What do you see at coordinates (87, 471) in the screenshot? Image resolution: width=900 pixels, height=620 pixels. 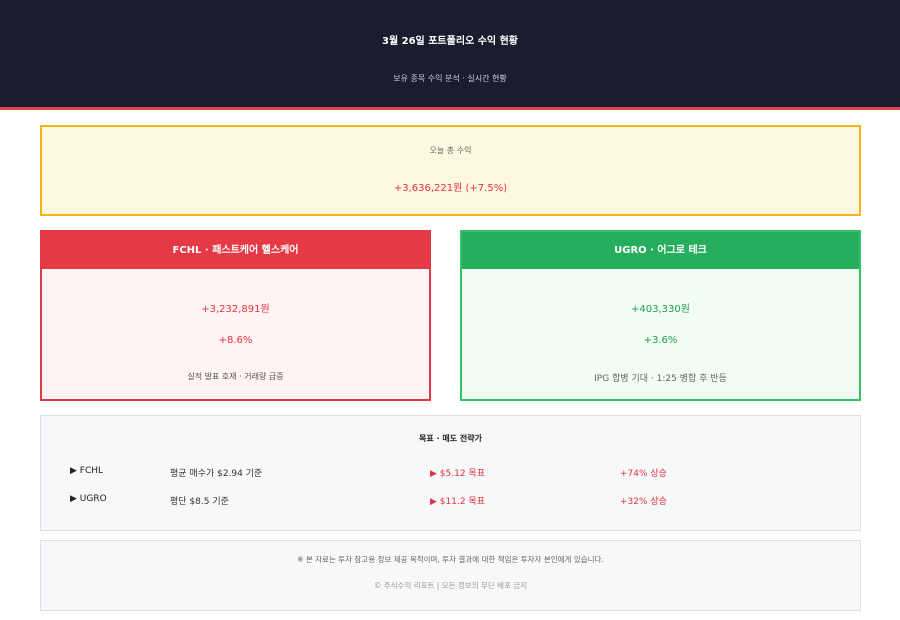 I see `target-symbol: ▶ FCHL` at bounding box center [87, 471].